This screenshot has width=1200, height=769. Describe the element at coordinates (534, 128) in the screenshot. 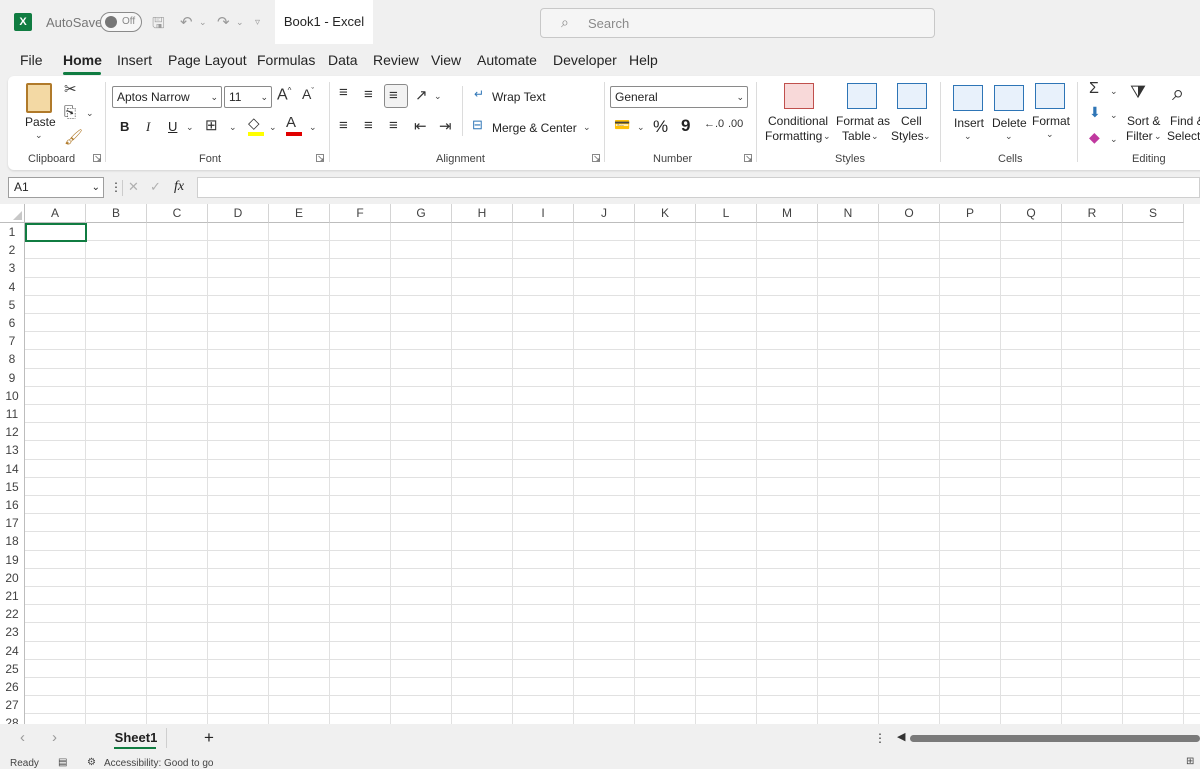

I see `merge-center-button: Merge & Center` at that location.